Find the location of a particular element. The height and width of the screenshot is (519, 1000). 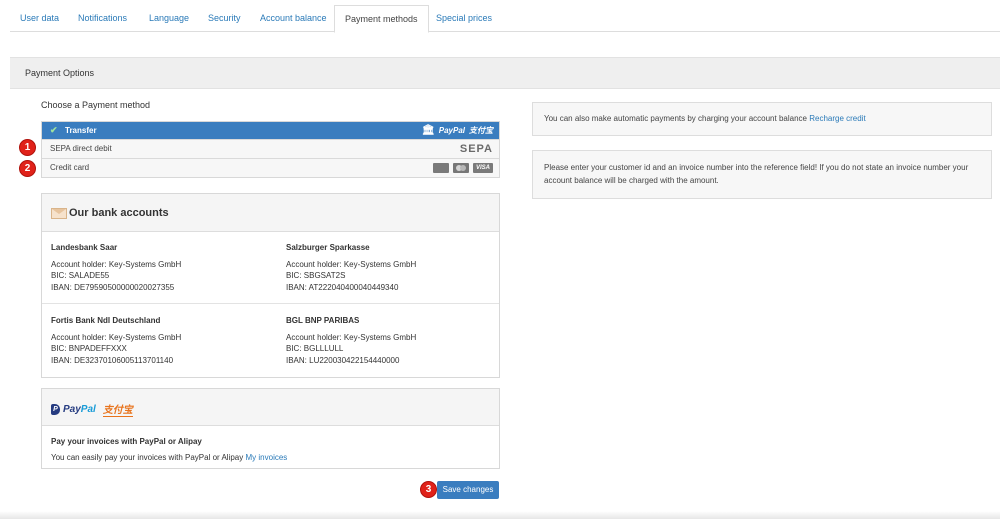

tab-special-prices: Special prices is located at coordinates (464, 18).